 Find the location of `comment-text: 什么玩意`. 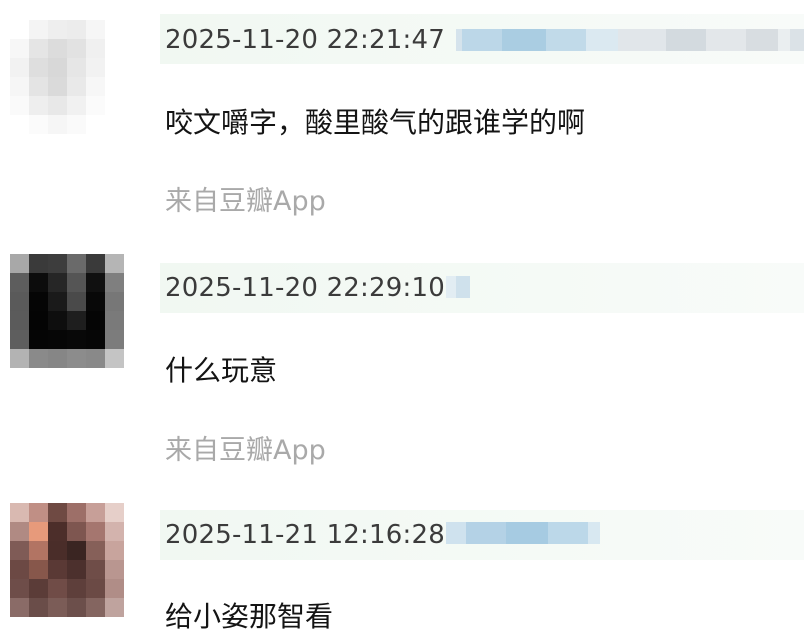

comment-text: 什么玩意 is located at coordinates (221, 370).